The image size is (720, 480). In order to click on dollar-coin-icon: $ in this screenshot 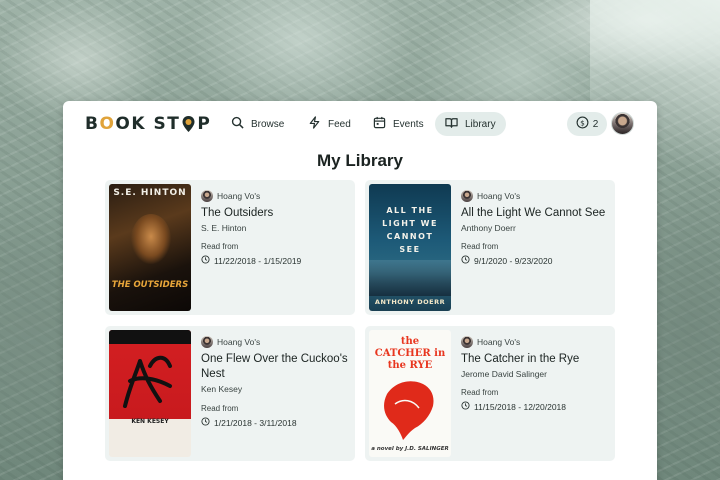, I will do `click(582, 124)`.